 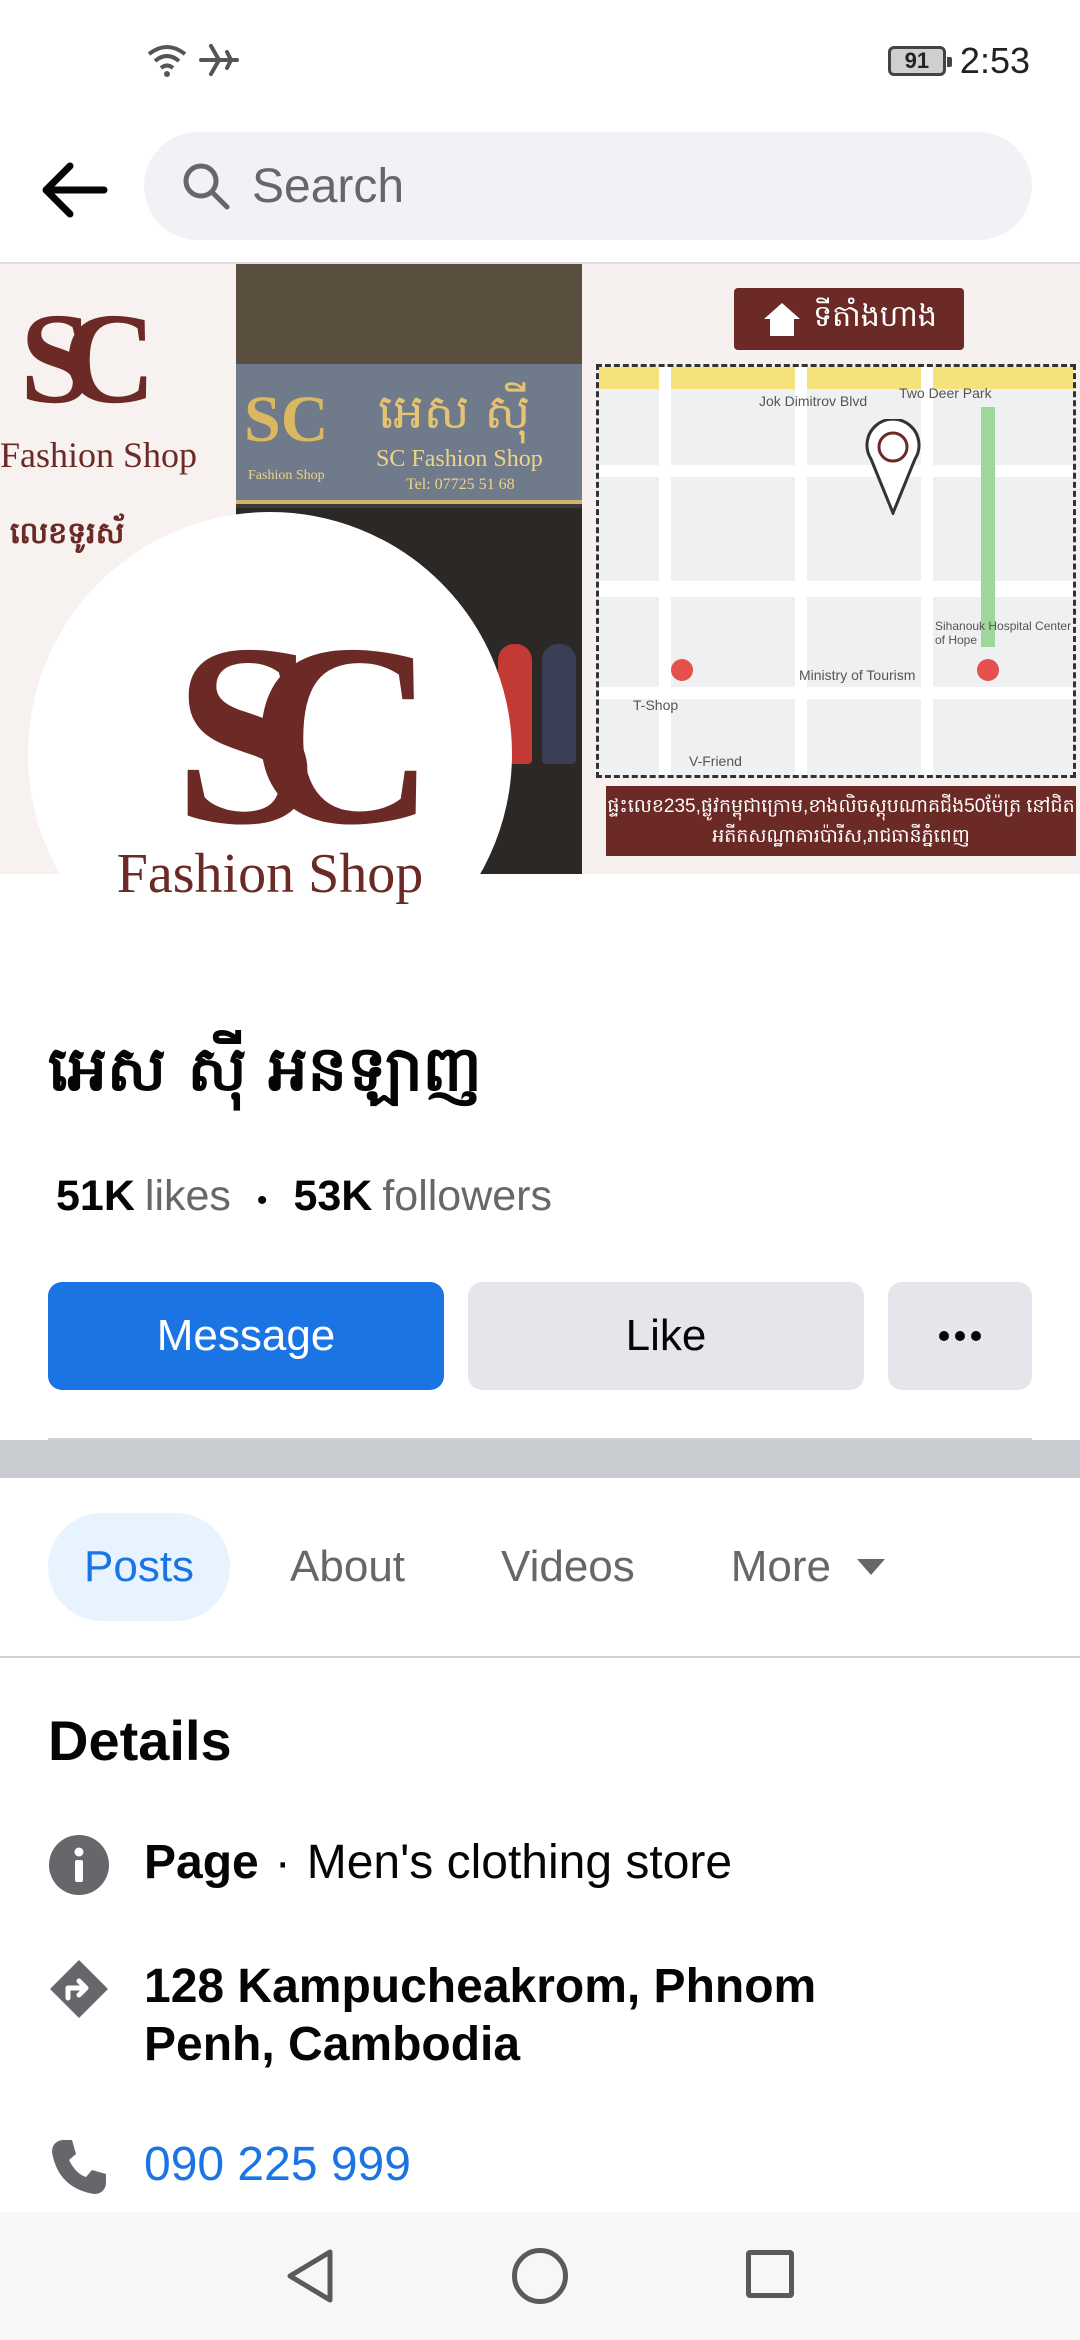 I want to click on detail-page-category: Page · Men's clothing store, so click(x=390, y=1865).